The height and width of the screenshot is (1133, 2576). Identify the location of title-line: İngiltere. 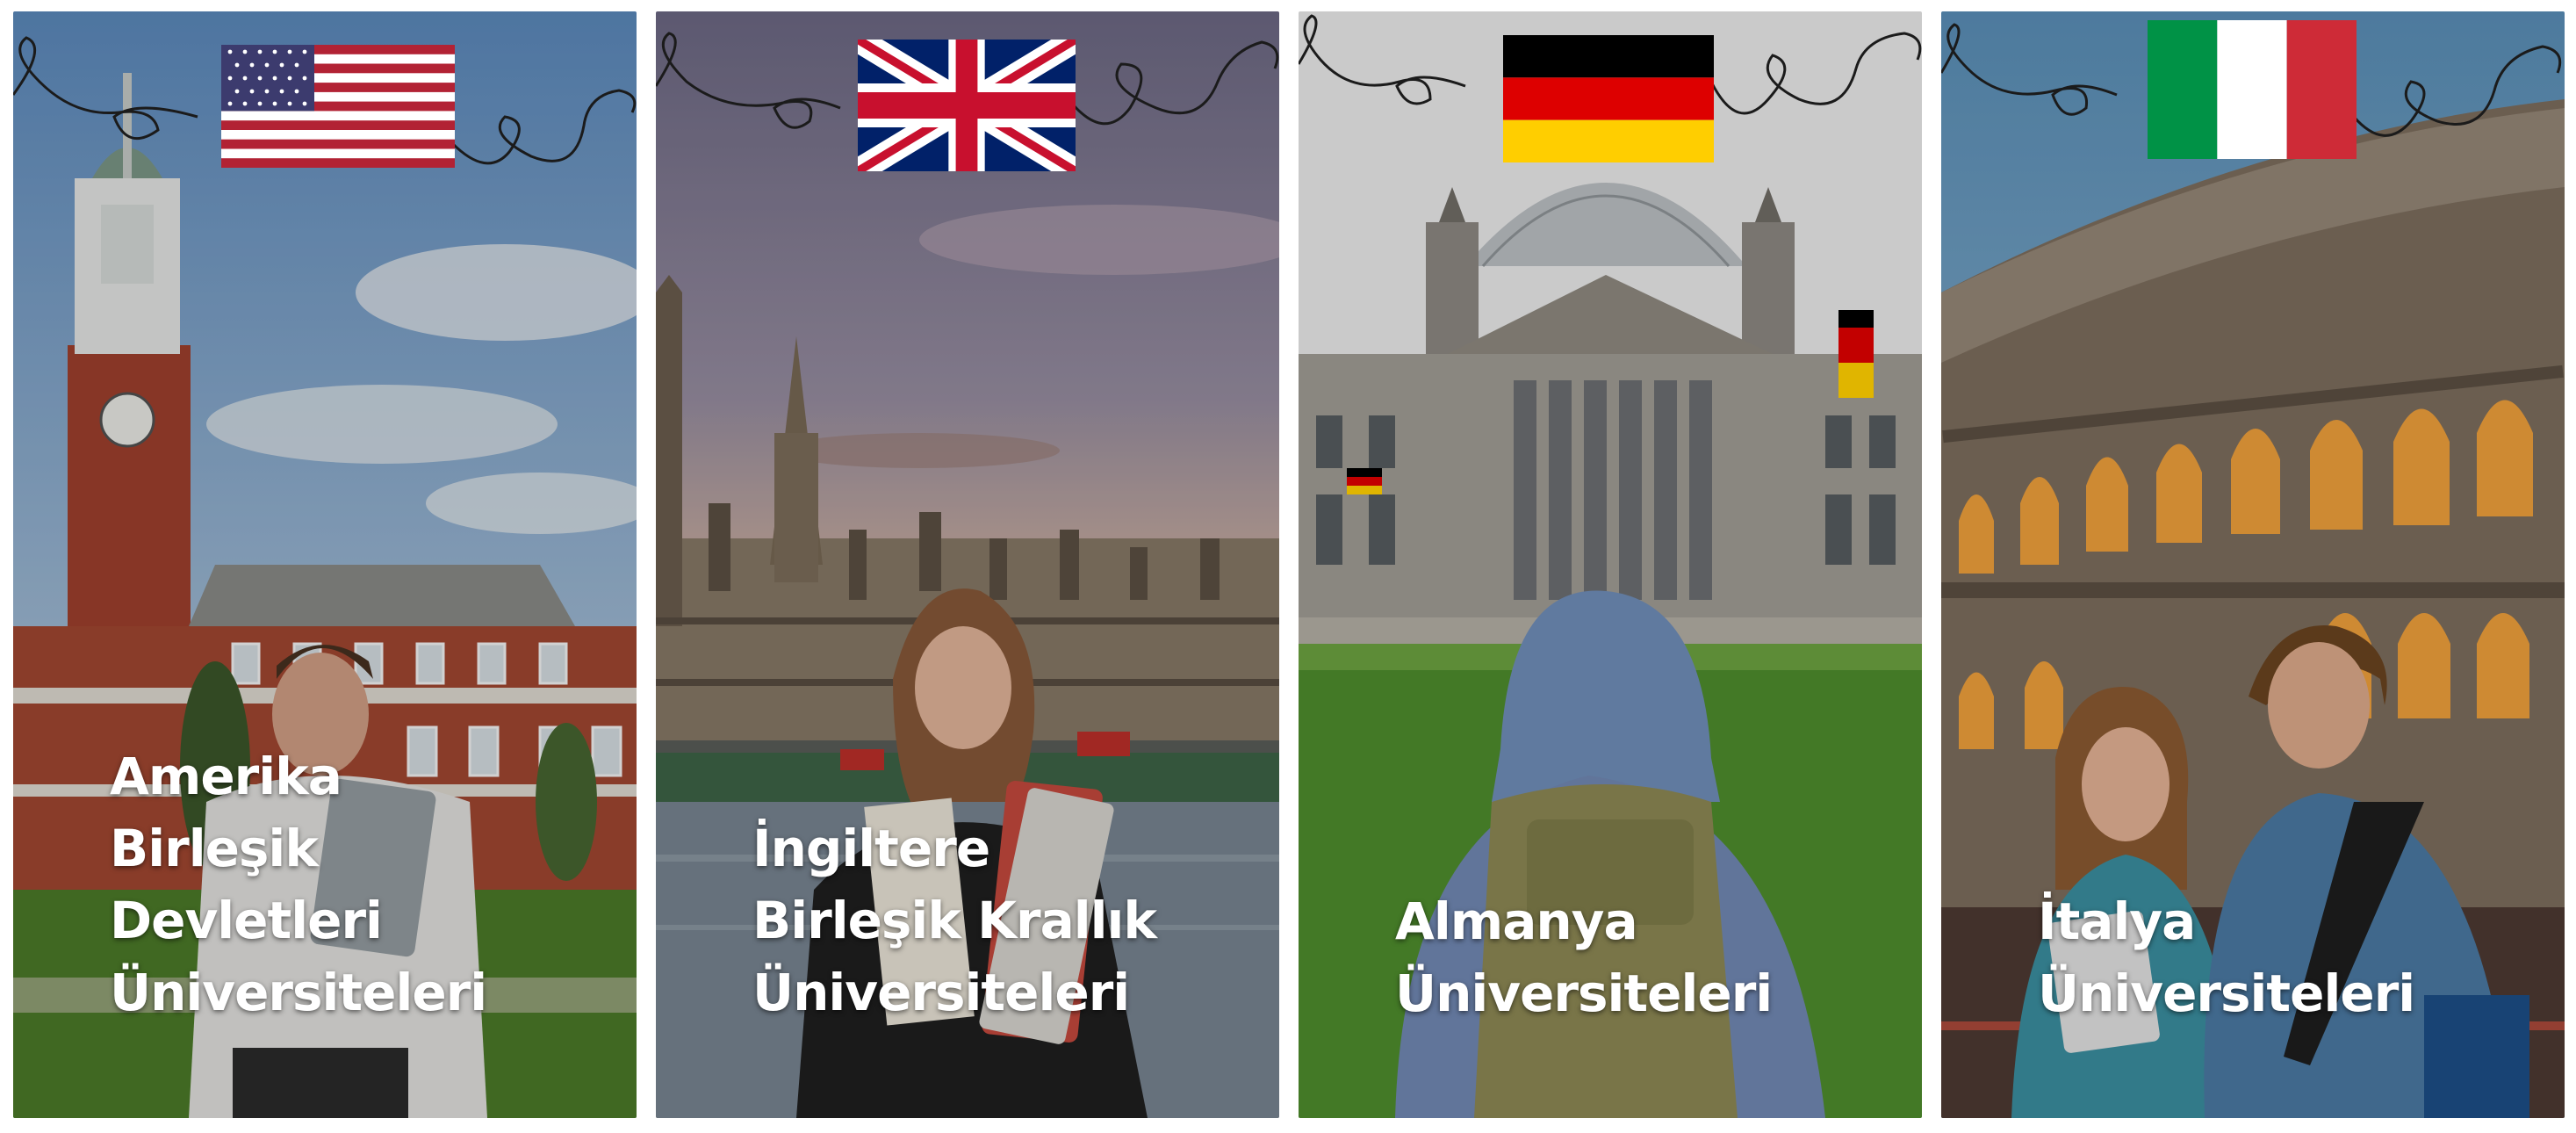
(871, 849).